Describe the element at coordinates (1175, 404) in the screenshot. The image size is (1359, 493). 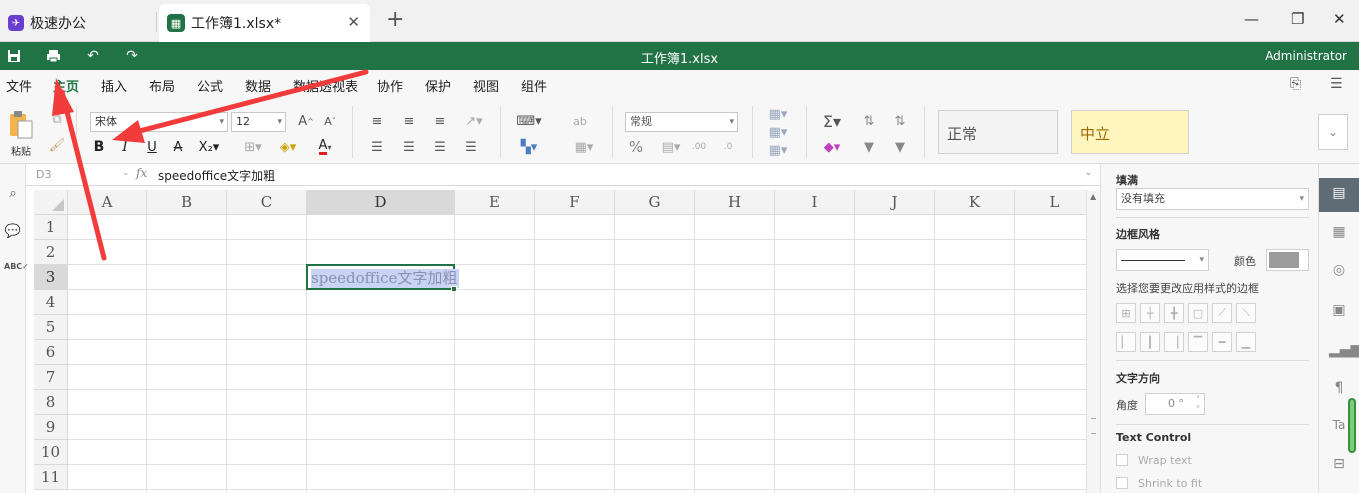
I see `angle-input: 0 ° ˄ ˅` at that location.